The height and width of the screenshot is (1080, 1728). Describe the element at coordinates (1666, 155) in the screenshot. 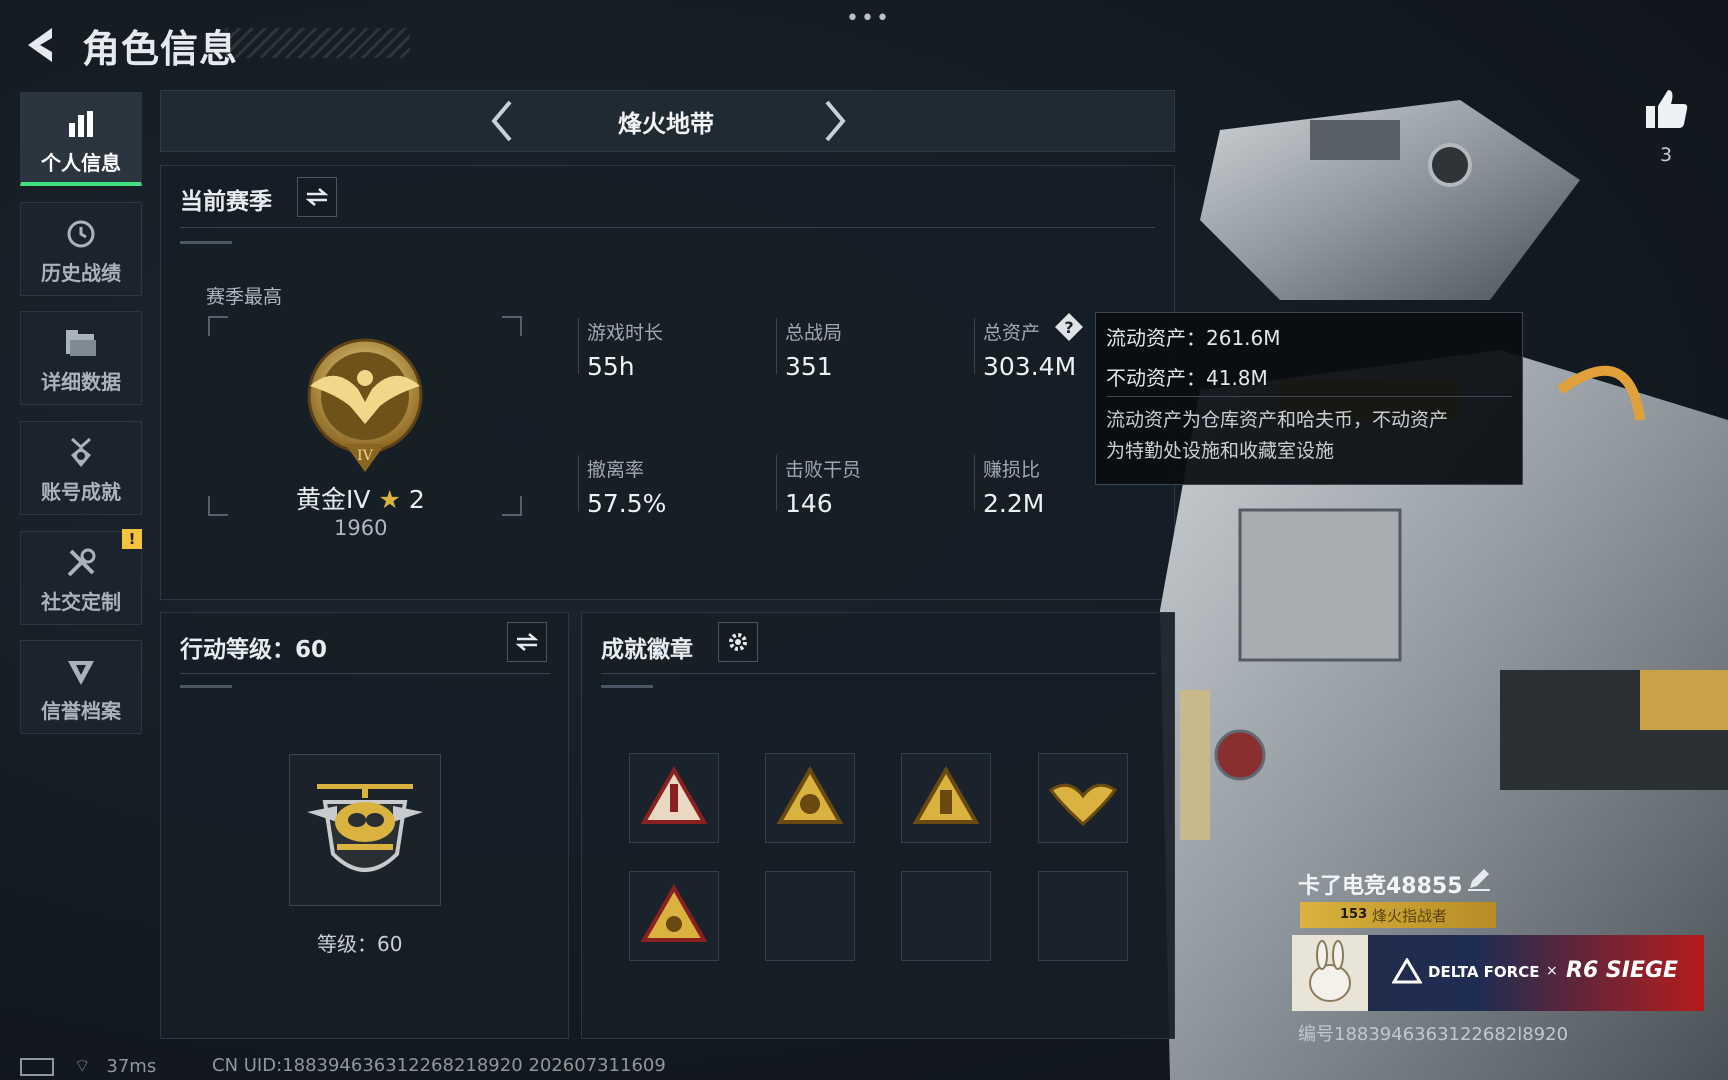

I see `like-count: 3` at that location.